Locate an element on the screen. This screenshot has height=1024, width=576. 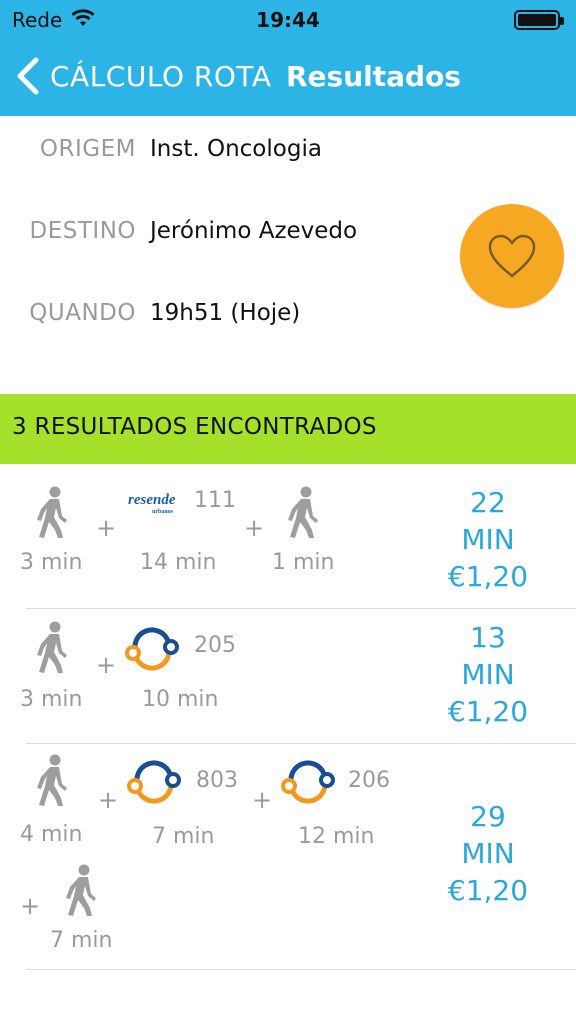
route-summary: 13 MIN €1,20 is located at coordinates (488, 674).